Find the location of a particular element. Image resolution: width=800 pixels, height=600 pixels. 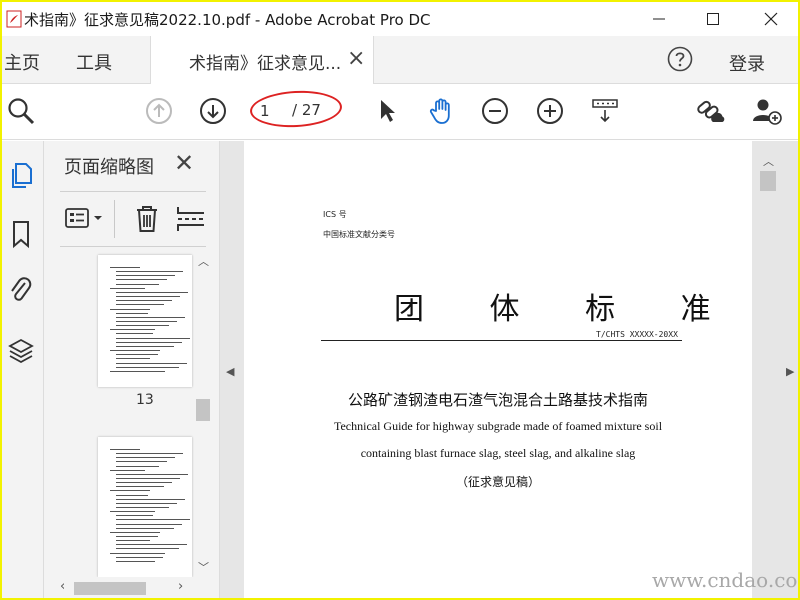

scrollbar-thumb is located at coordinates (203, 410).